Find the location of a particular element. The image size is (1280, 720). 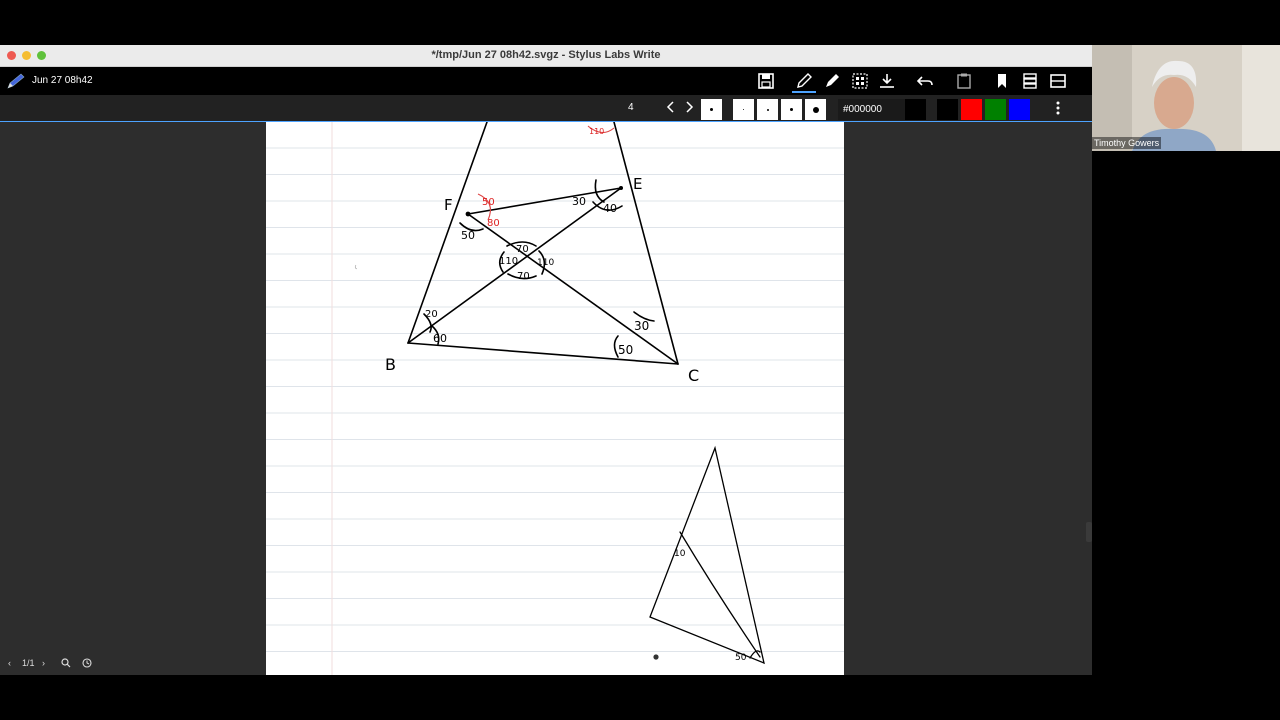

svg-text: 20 is located at coordinates (431, 314).